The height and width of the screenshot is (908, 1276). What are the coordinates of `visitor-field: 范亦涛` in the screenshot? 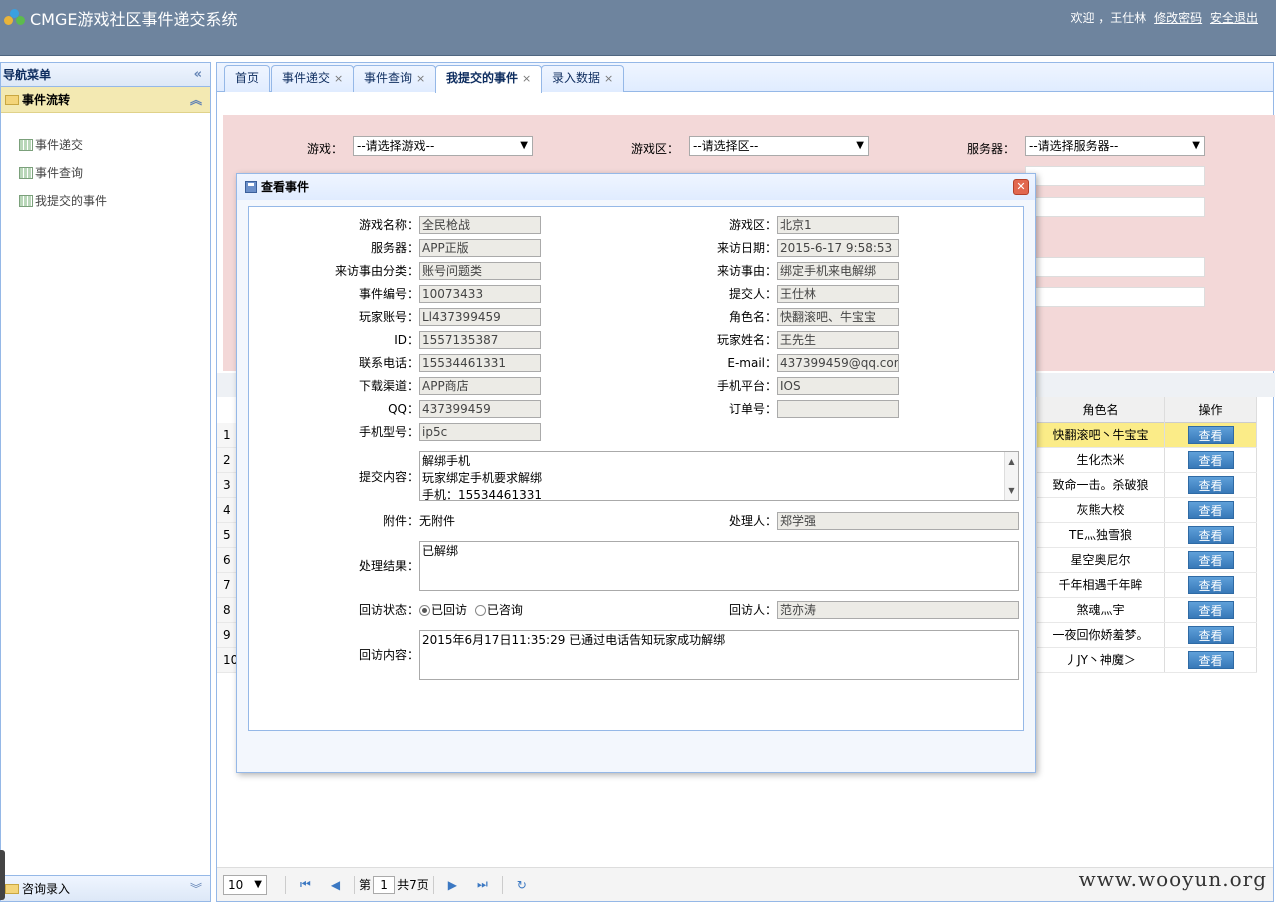 It's located at (898, 610).